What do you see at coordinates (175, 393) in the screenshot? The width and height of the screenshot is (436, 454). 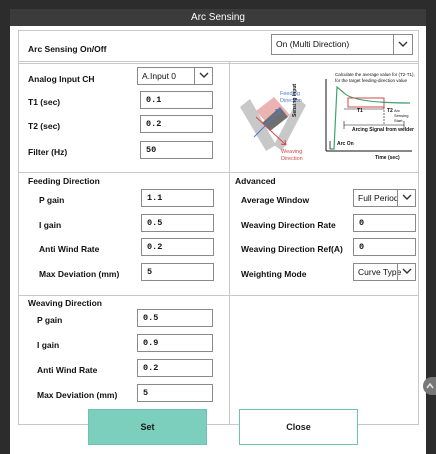 I see `weaving-max-dev-input: 5` at bounding box center [175, 393].